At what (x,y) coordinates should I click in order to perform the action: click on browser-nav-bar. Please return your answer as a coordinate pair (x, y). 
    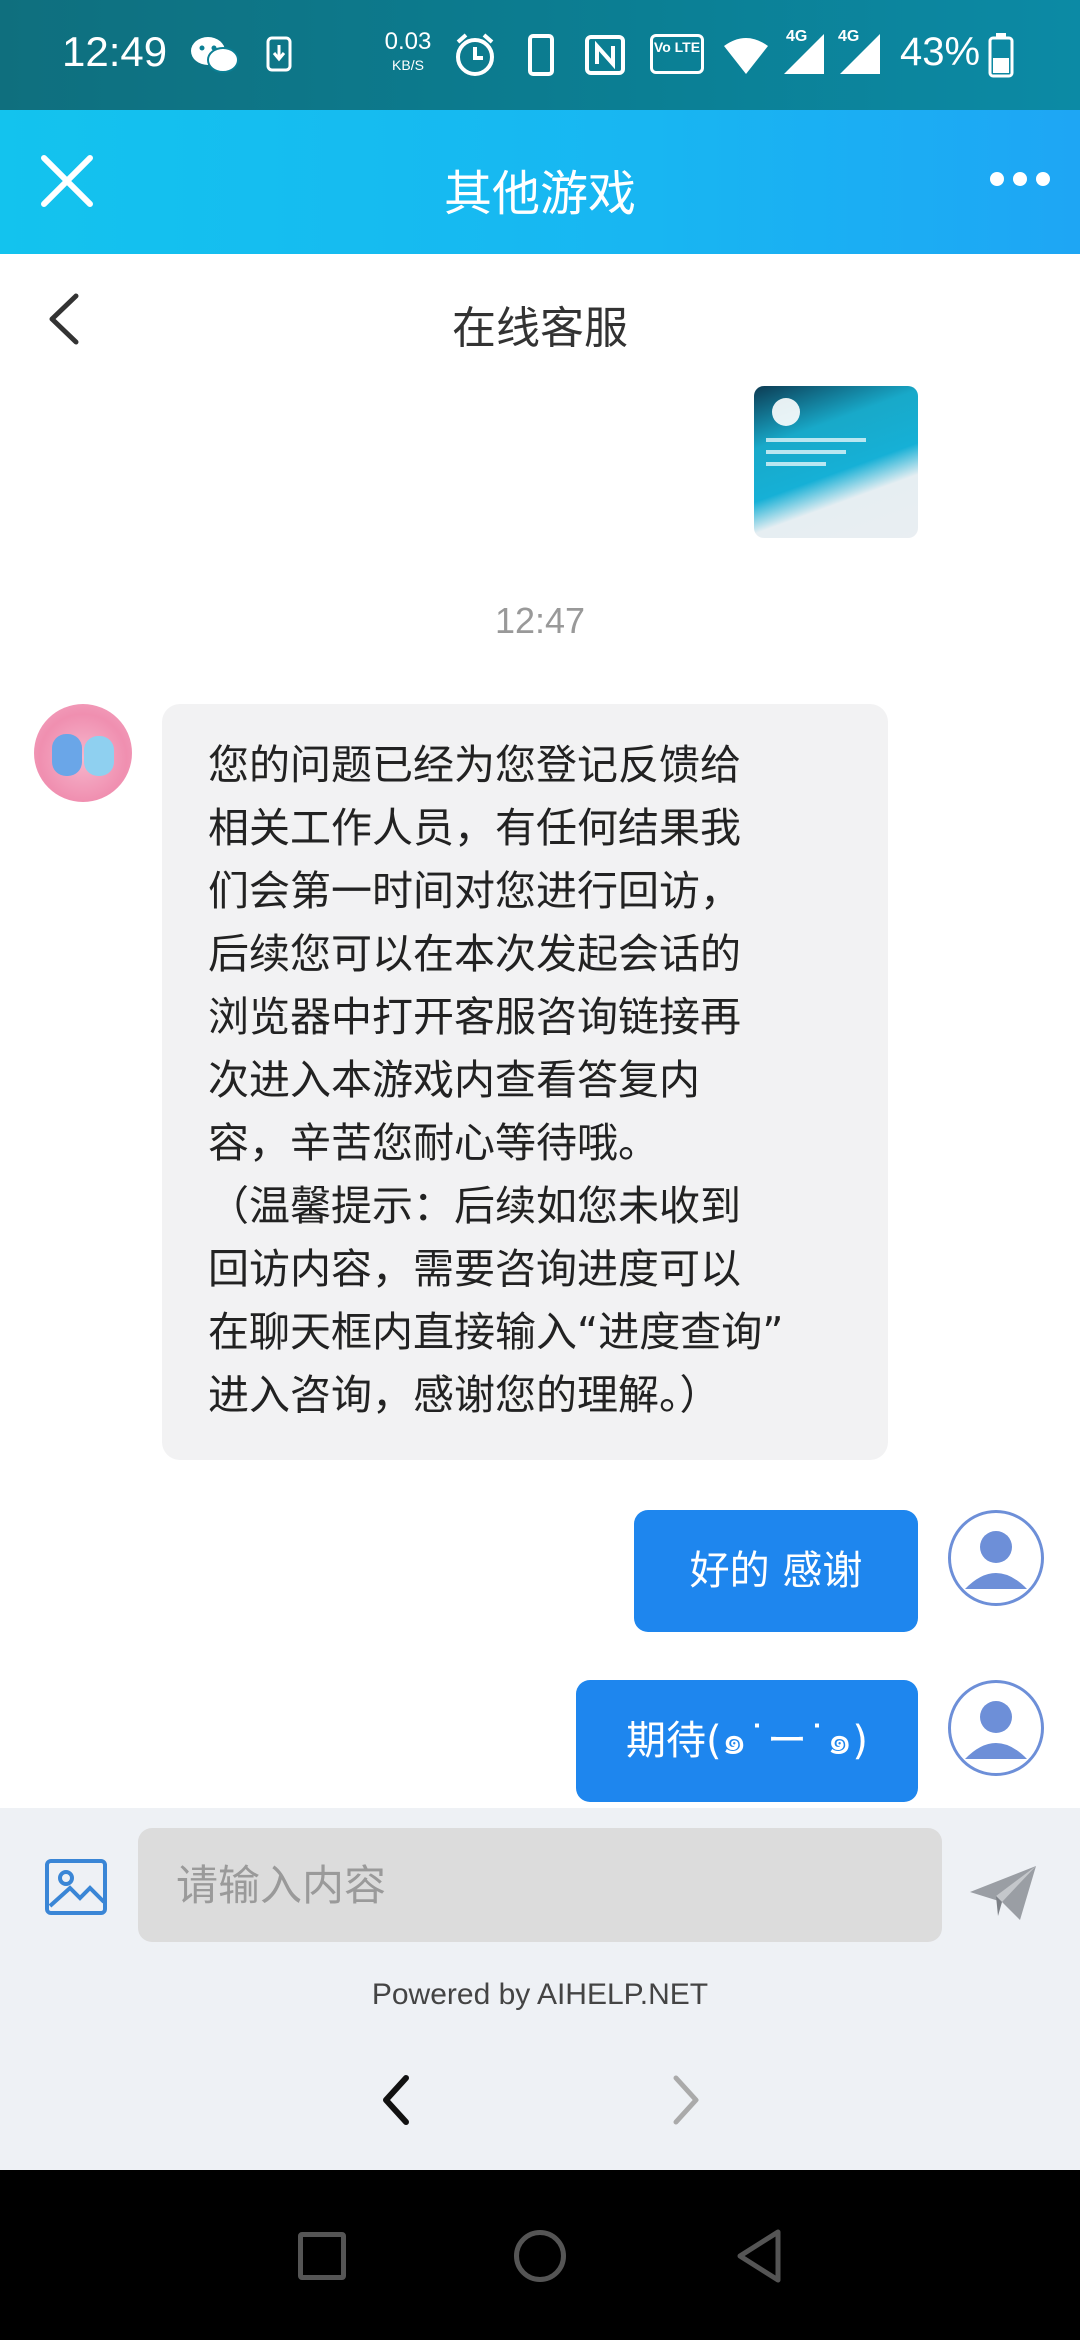
    Looking at the image, I should click on (540, 2100).